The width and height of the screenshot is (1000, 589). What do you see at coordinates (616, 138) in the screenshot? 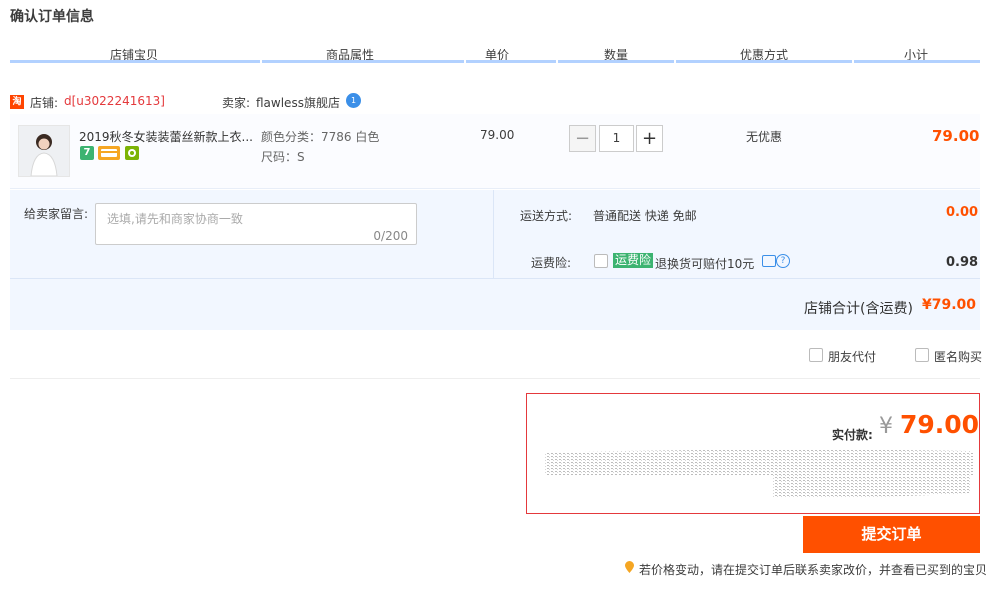
I see `quantity-input: 1` at bounding box center [616, 138].